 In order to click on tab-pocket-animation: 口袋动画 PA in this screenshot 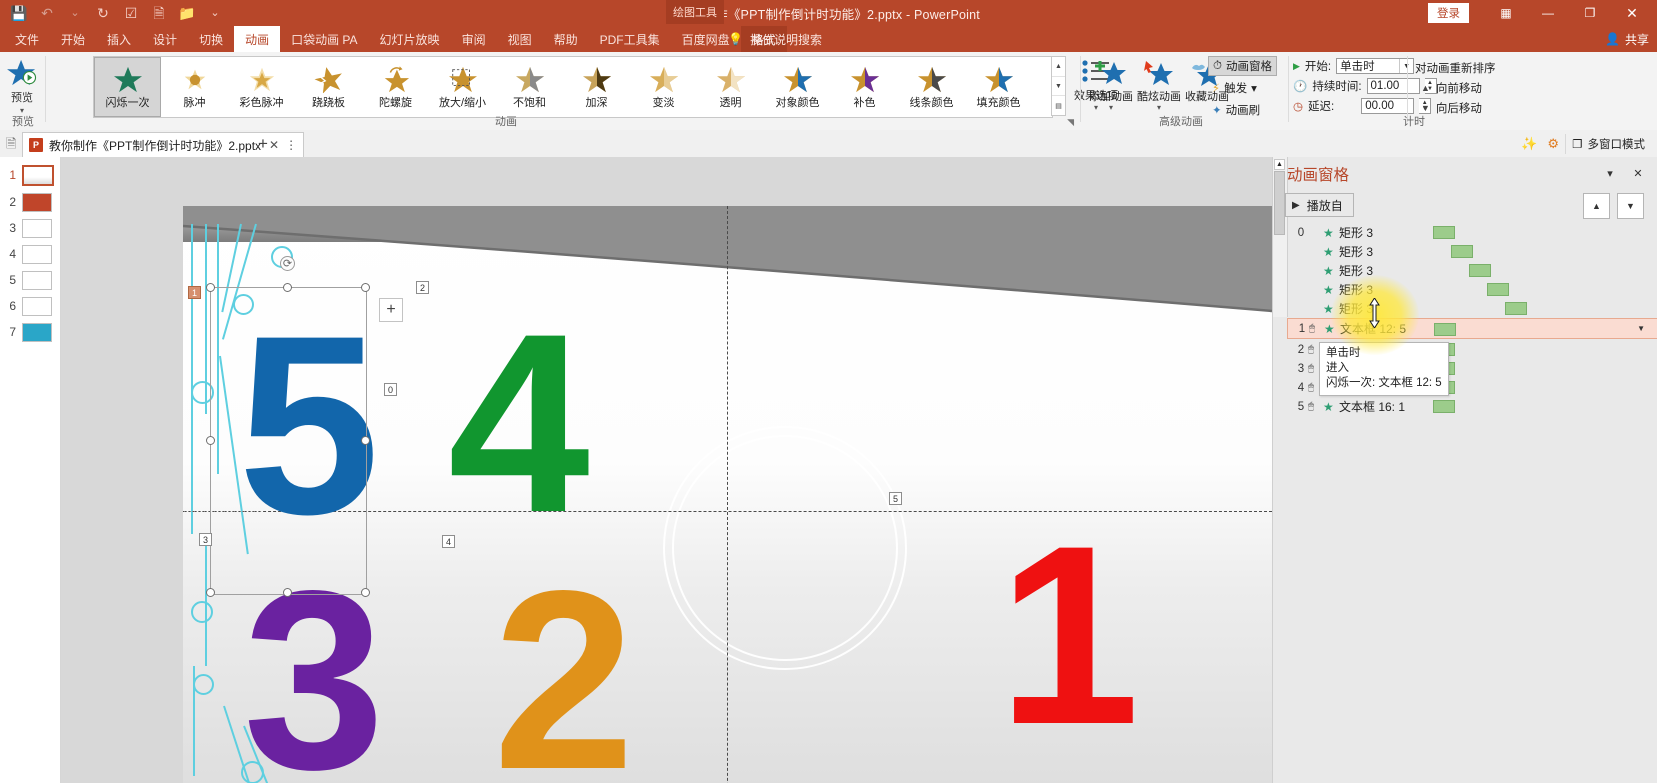, I will do `click(324, 39)`.